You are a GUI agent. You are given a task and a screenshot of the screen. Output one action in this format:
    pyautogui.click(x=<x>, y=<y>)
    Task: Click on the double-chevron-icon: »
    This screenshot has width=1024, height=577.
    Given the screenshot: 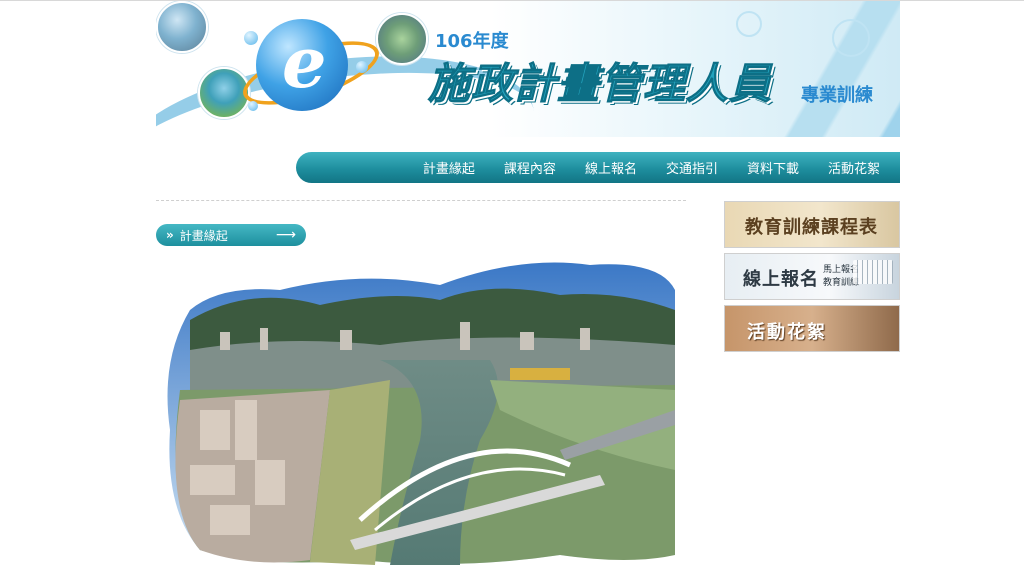 What is the action you would take?
    pyautogui.click(x=170, y=235)
    